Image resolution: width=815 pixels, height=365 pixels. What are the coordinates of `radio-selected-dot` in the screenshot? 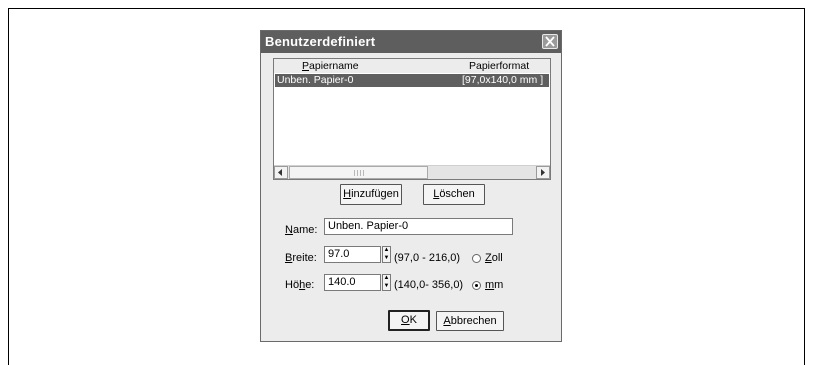 It's located at (476, 285).